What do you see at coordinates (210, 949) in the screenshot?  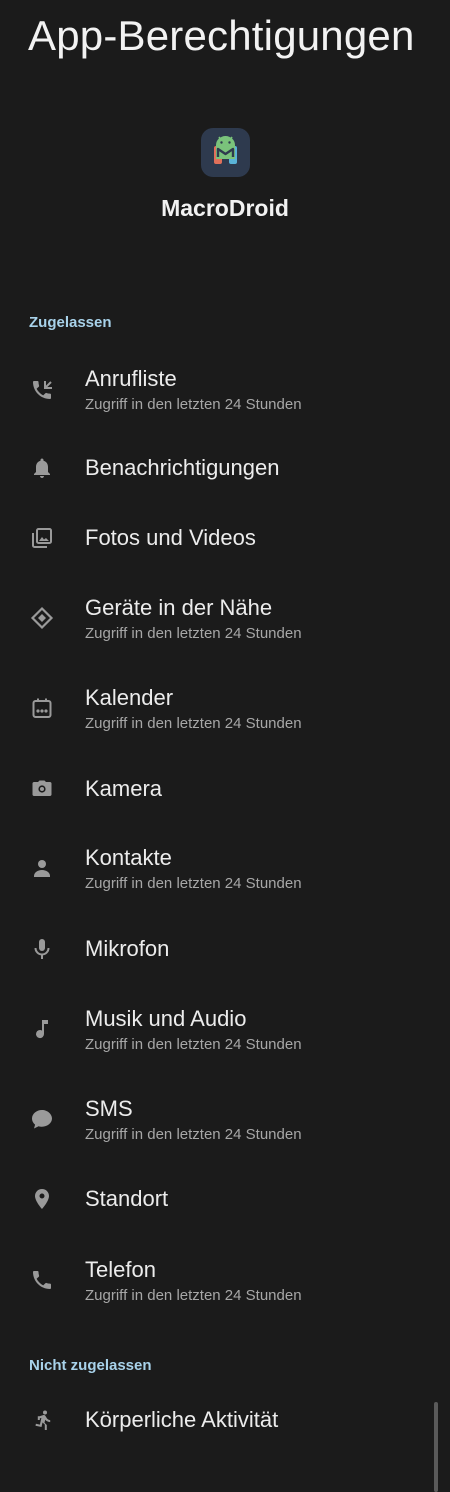 I see `permission-row-mikrofon: Mikrofon` at bounding box center [210, 949].